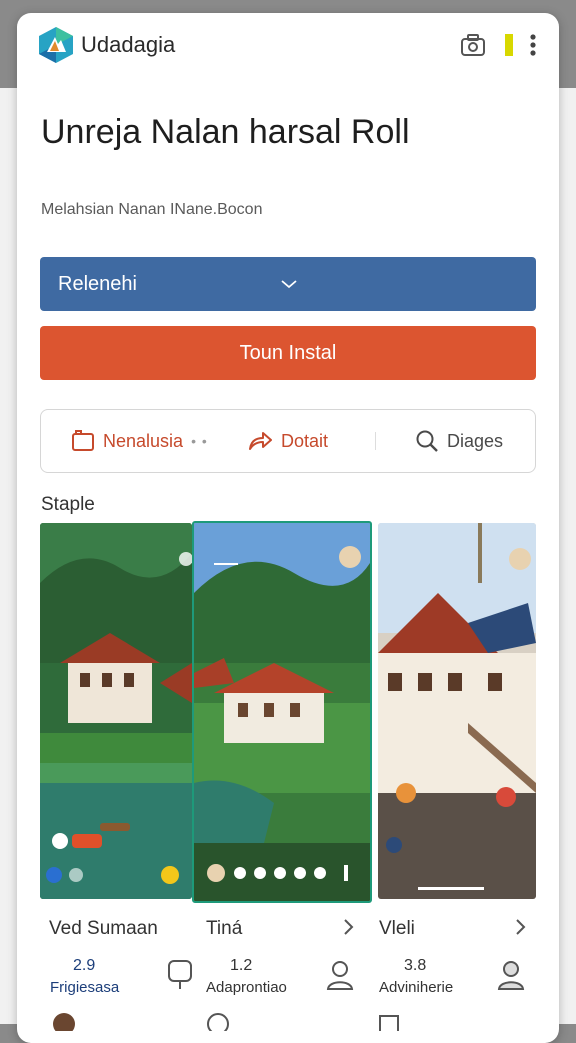 This screenshot has height=1043, width=576. Describe the element at coordinates (143, 440) in the screenshot. I see `action-label: Nenalusia` at that location.